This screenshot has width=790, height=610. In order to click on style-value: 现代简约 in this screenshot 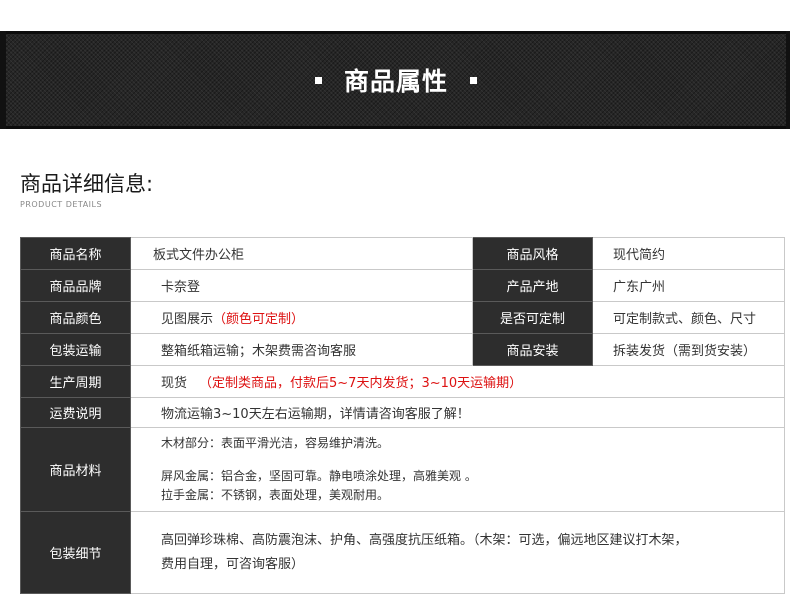, I will do `click(688, 253)`.